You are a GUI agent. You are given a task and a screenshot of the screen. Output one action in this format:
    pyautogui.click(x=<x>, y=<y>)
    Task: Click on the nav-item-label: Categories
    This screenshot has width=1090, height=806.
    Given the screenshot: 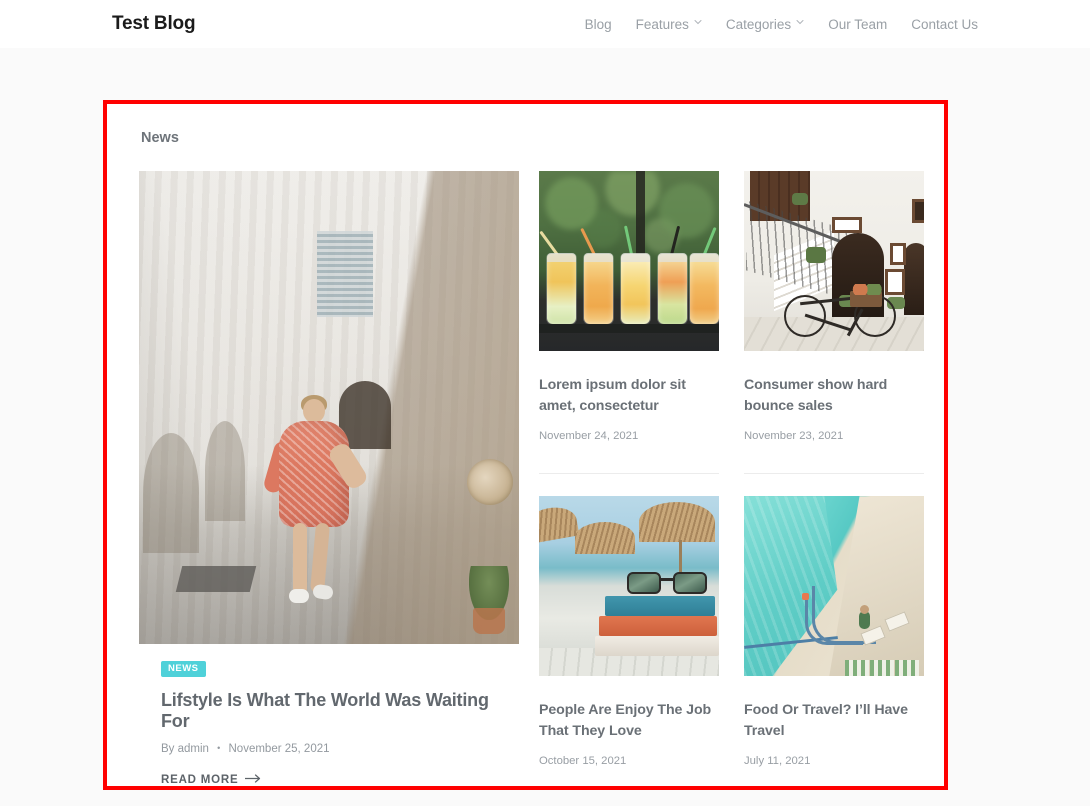 What is the action you would take?
    pyautogui.click(x=758, y=24)
    